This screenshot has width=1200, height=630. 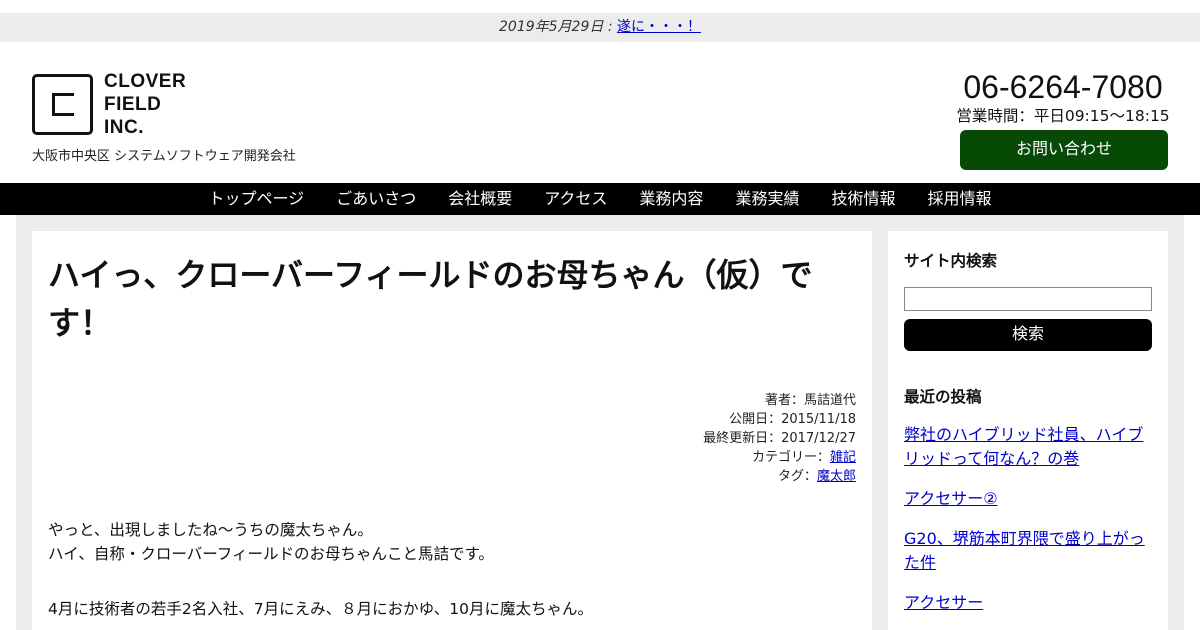 What do you see at coordinates (321, 609) in the screenshot?
I see `paragraph: 4月に技術者の若手2名入社、7月にえみ、８月におかゆ、10月に魔太ちゃん。` at bounding box center [321, 609].